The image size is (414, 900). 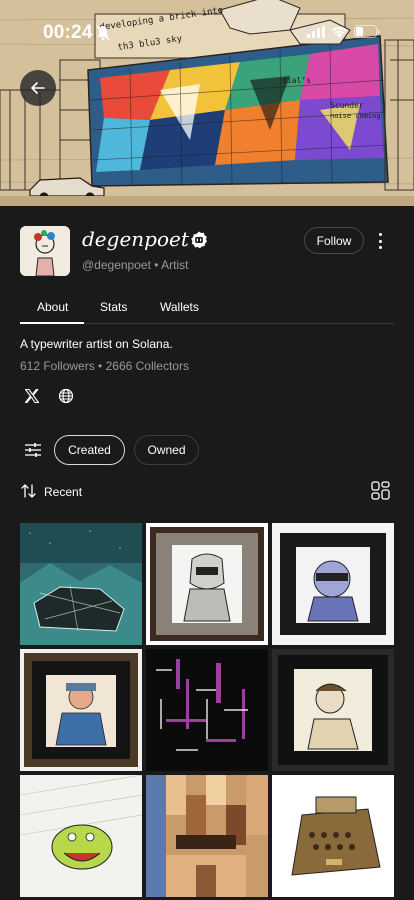 What do you see at coordinates (29, 491) in the screenshot?
I see `sort-icon` at bounding box center [29, 491].